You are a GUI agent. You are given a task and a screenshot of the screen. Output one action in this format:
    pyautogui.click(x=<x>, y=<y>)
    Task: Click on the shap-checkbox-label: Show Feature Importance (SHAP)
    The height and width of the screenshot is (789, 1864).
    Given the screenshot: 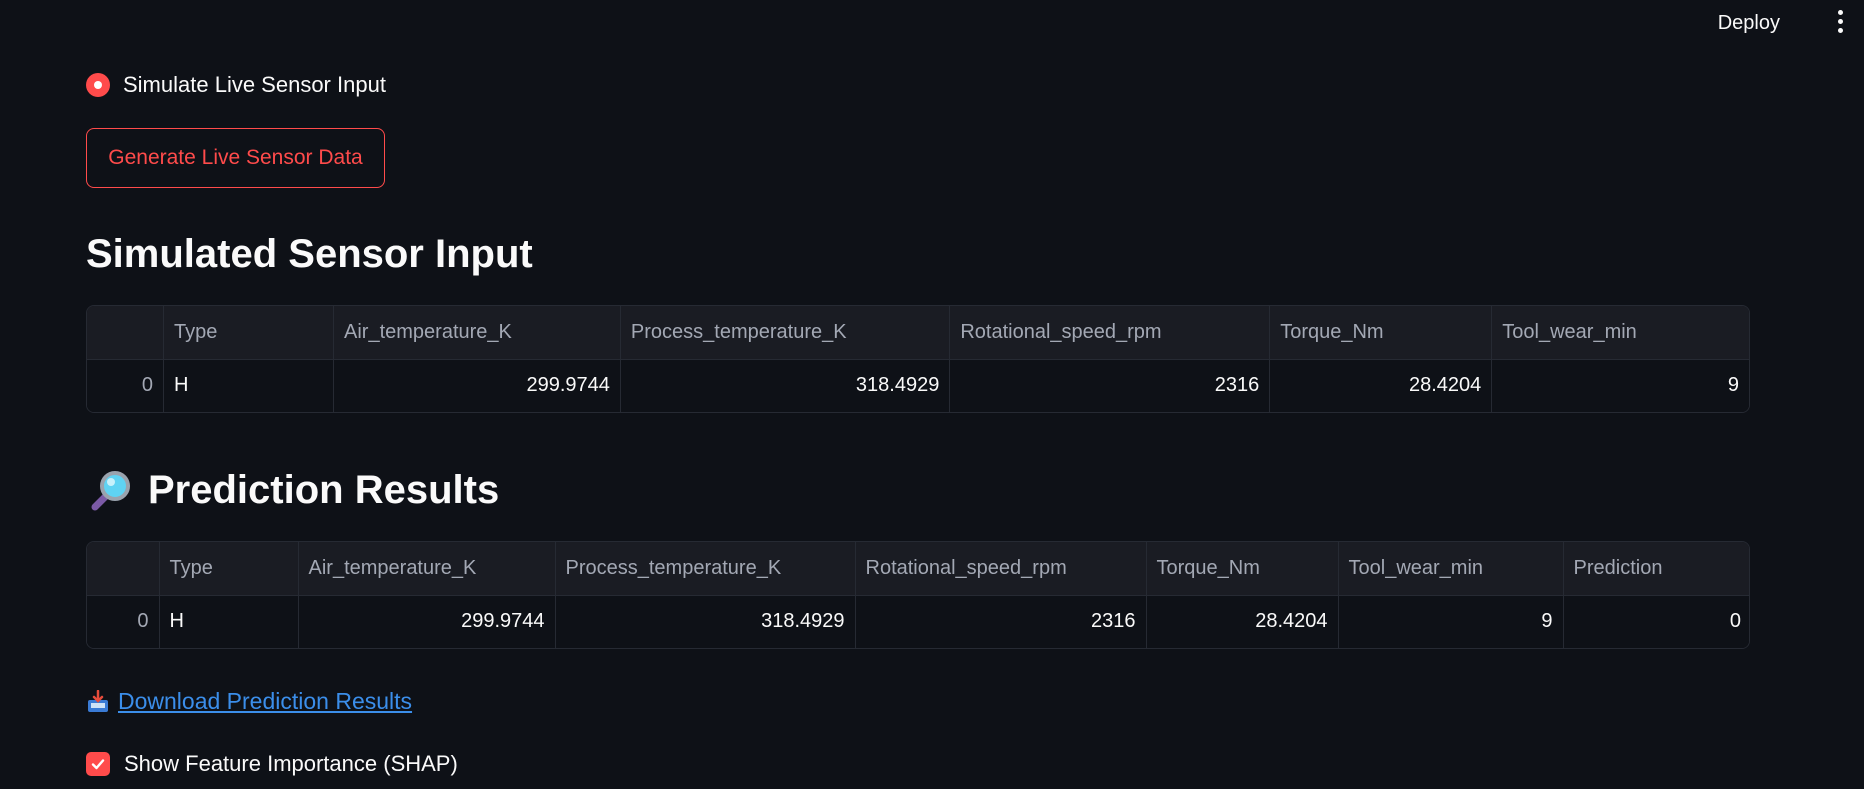 What is the action you would take?
    pyautogui.click(x=291, y=763)
    